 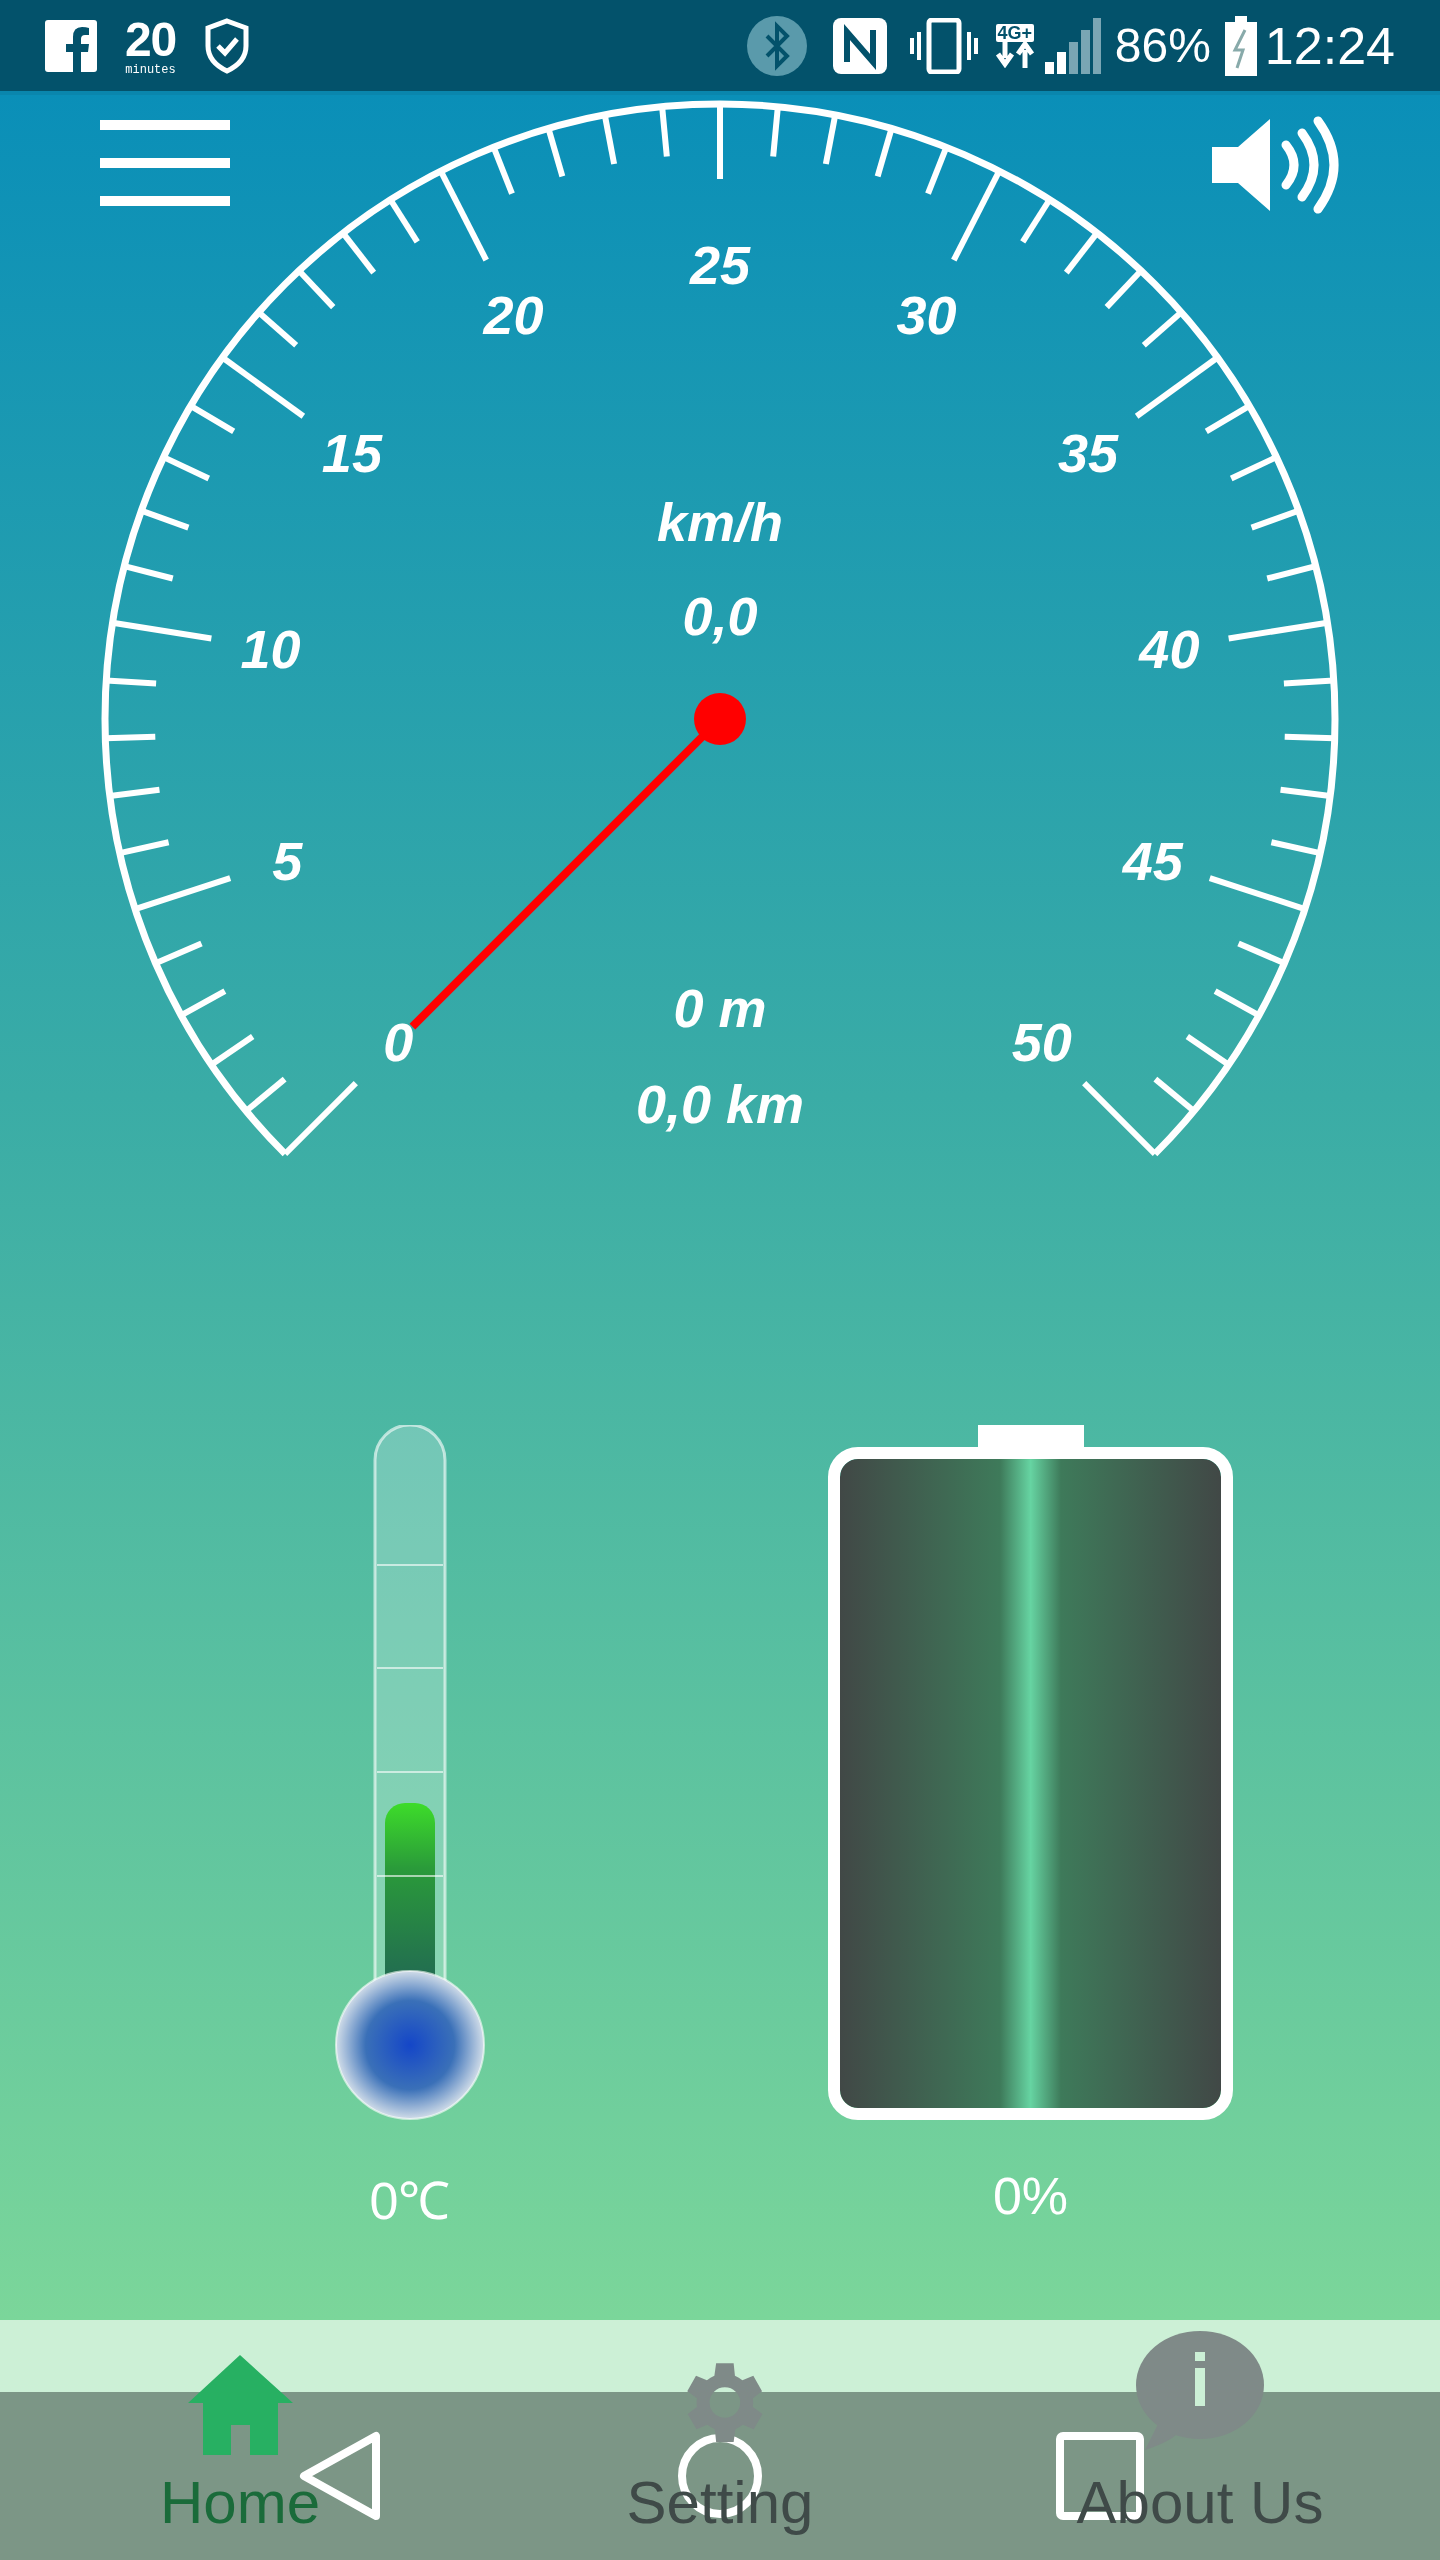 I want to click on scale-number: 30, so click(x=926, y=314).